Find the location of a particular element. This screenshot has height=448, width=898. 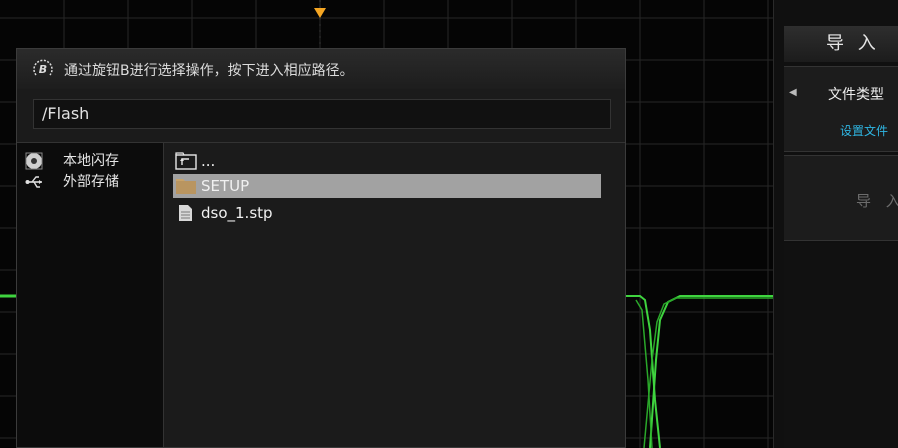

sidebar-item-external-storage: 外部存储 is located at coordinates (93, 182).